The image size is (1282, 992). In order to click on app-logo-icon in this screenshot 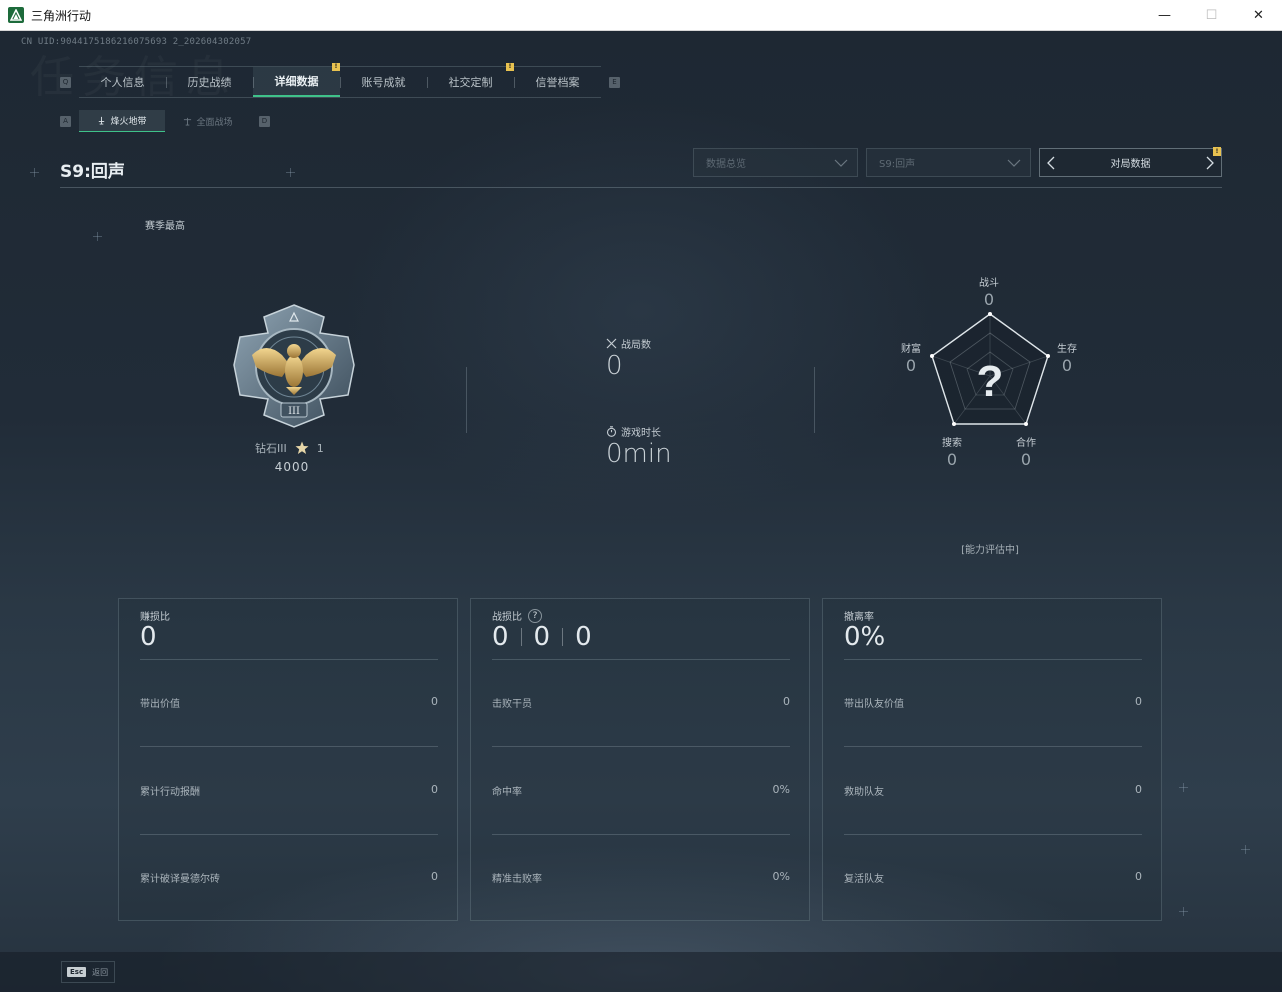, I will do `click(16, 15)`.